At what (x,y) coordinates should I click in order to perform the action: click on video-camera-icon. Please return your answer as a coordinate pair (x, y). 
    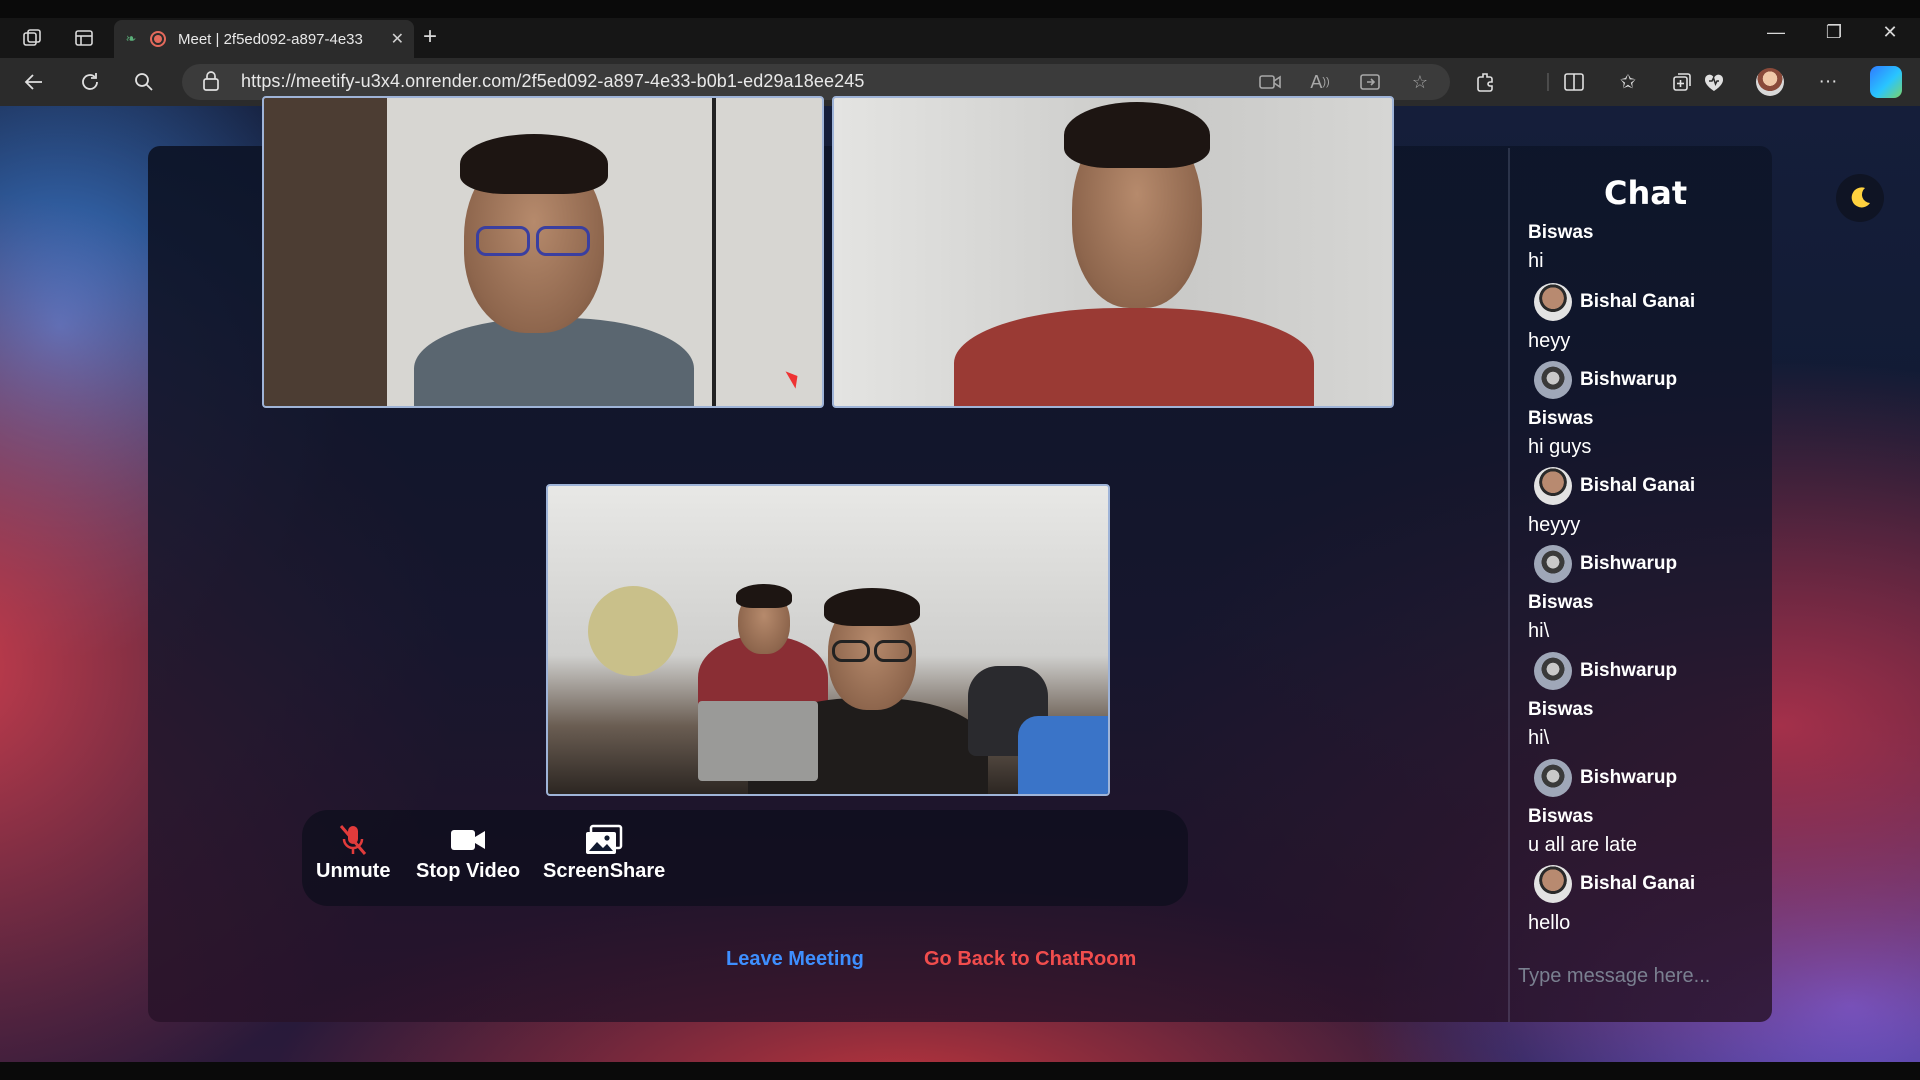
    Looking at the image, I should click on (468, 840).